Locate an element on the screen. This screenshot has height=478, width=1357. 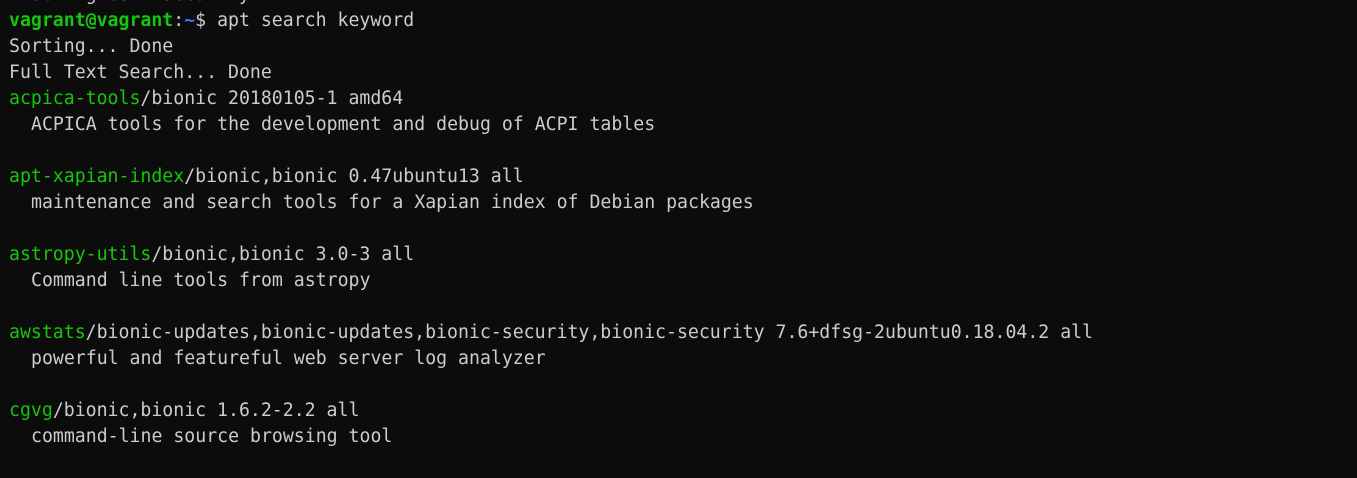
package-header: astropy-utils/bionic,bionic 3.0-3 all is located at coordinates (683, 255).